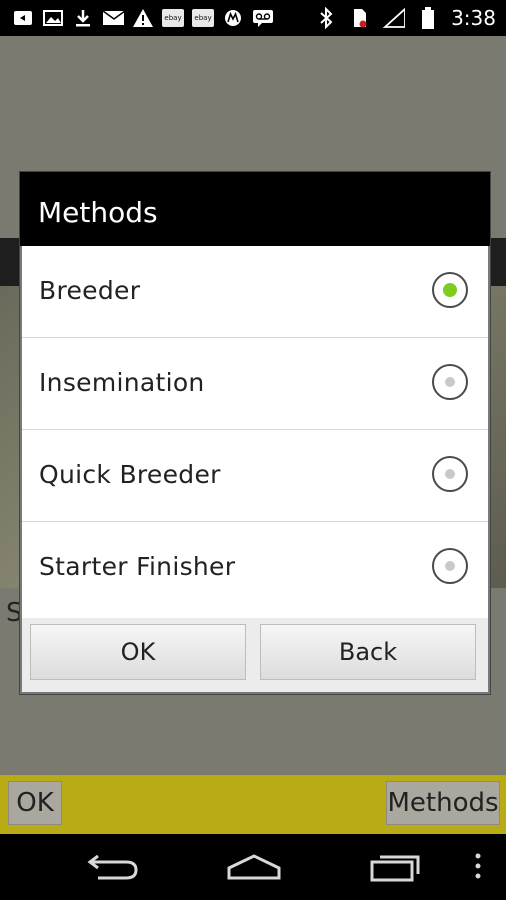 The height and width of the screenshot is (900, 506). What do you see at coordinates (326, 18) in the screenshot?
I see `bluetooth-icon` at bounding box center [326, 18].